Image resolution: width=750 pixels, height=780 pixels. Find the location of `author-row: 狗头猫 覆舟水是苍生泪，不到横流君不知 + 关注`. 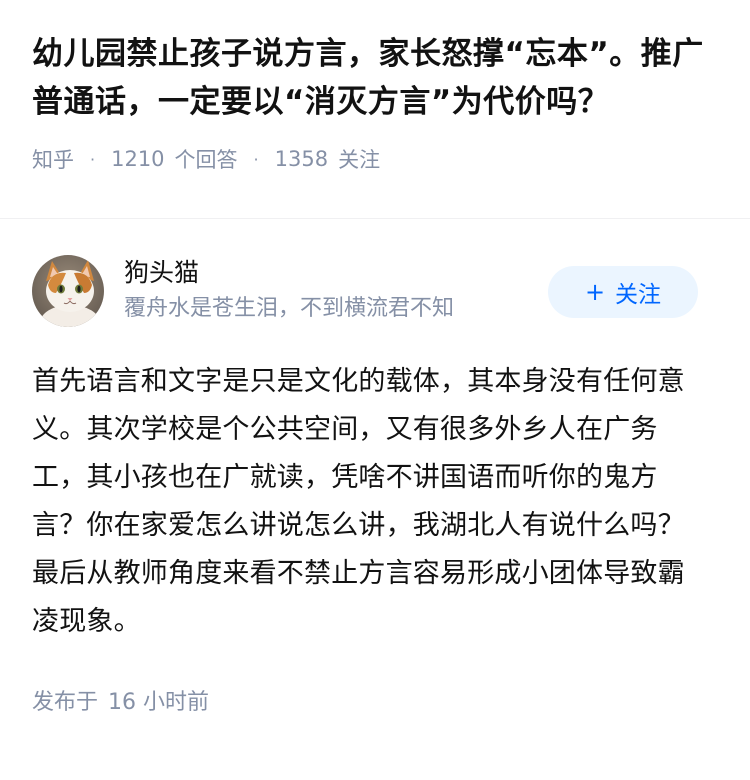

author-row: 狗头猫 覆舟水是苍生泪，不到横流君不知 + 关注 is located at coordinates (375, 291).